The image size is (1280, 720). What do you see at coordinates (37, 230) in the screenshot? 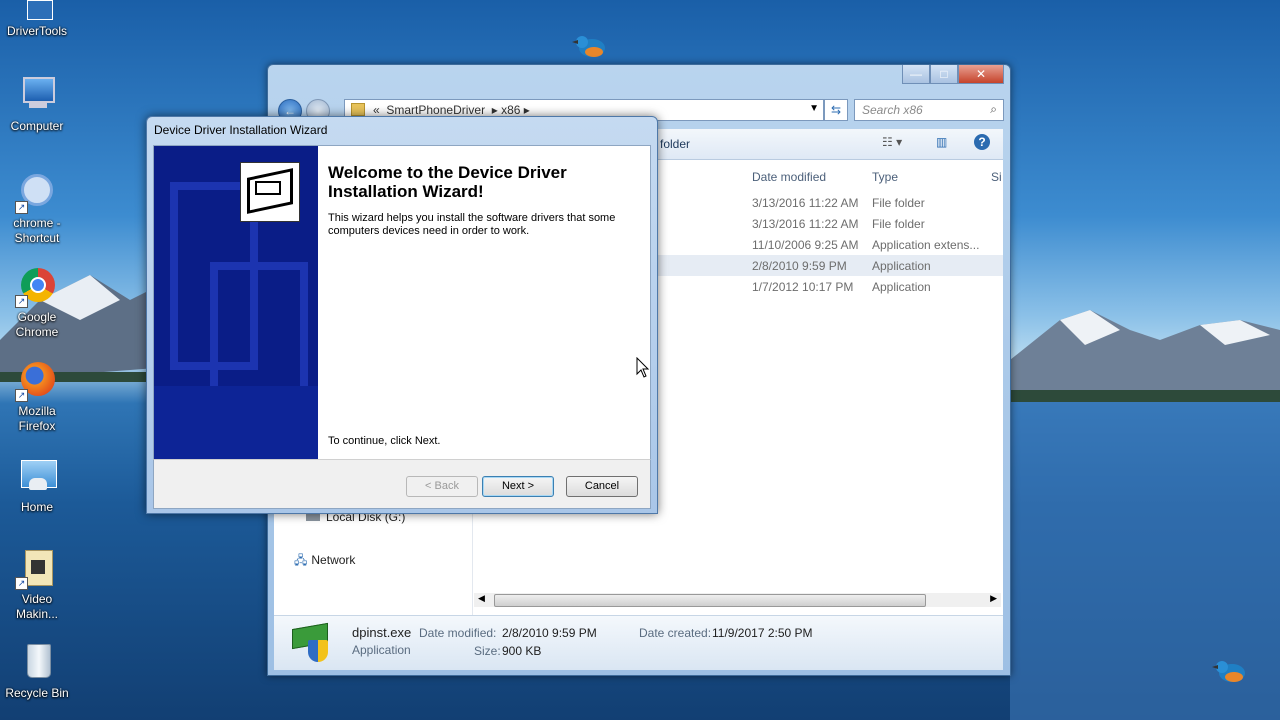
I see `desktop-icon-label: chrome - Shortcut` at bounding box center [37, 230].